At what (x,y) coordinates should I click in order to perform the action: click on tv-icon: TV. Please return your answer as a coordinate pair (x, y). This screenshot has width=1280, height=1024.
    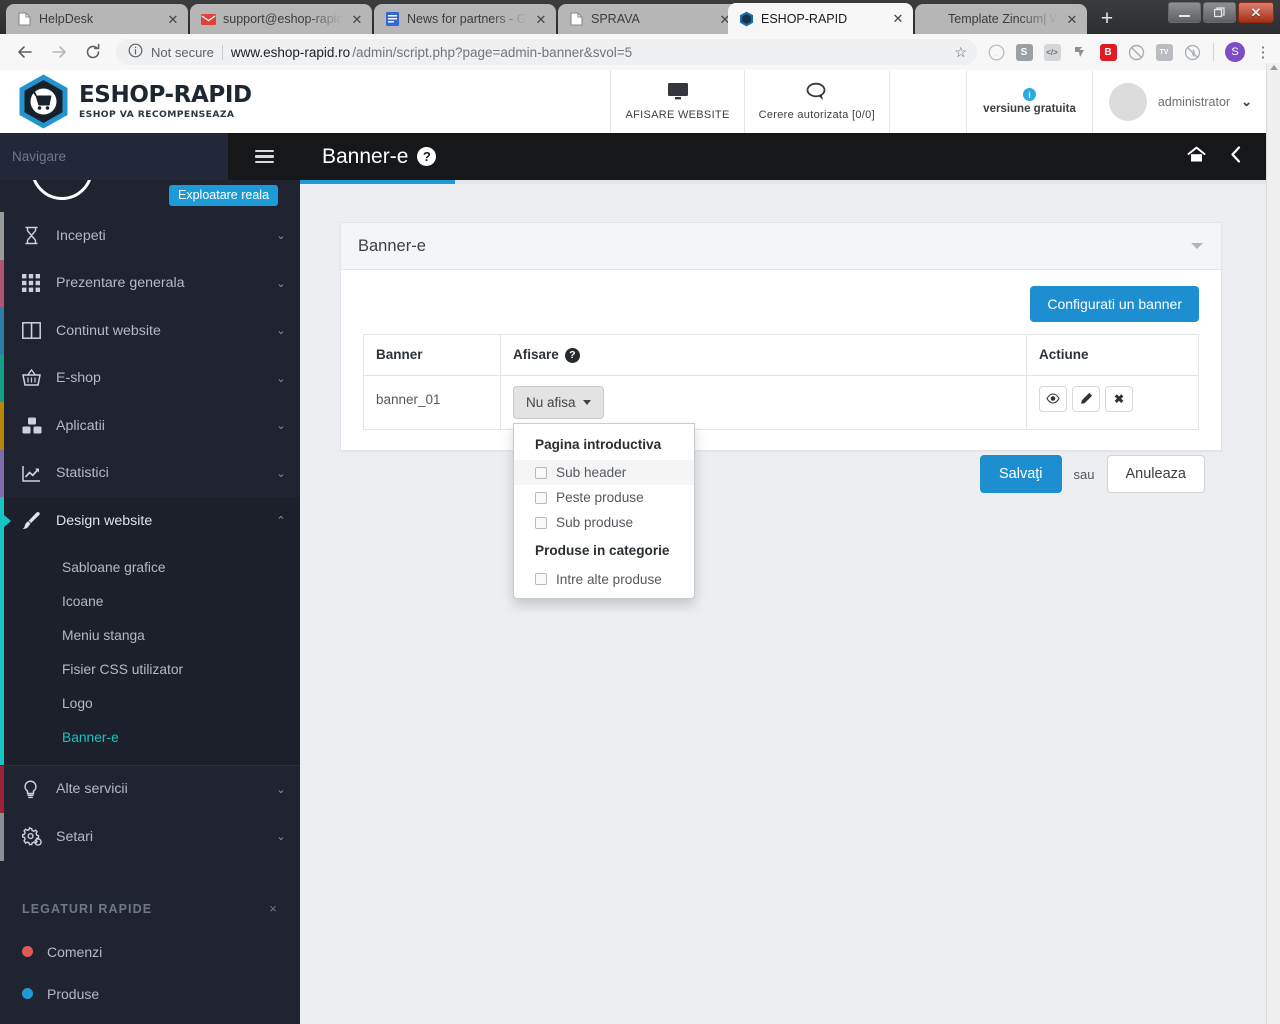
    Looking at the image, I should click on (1164, 52).